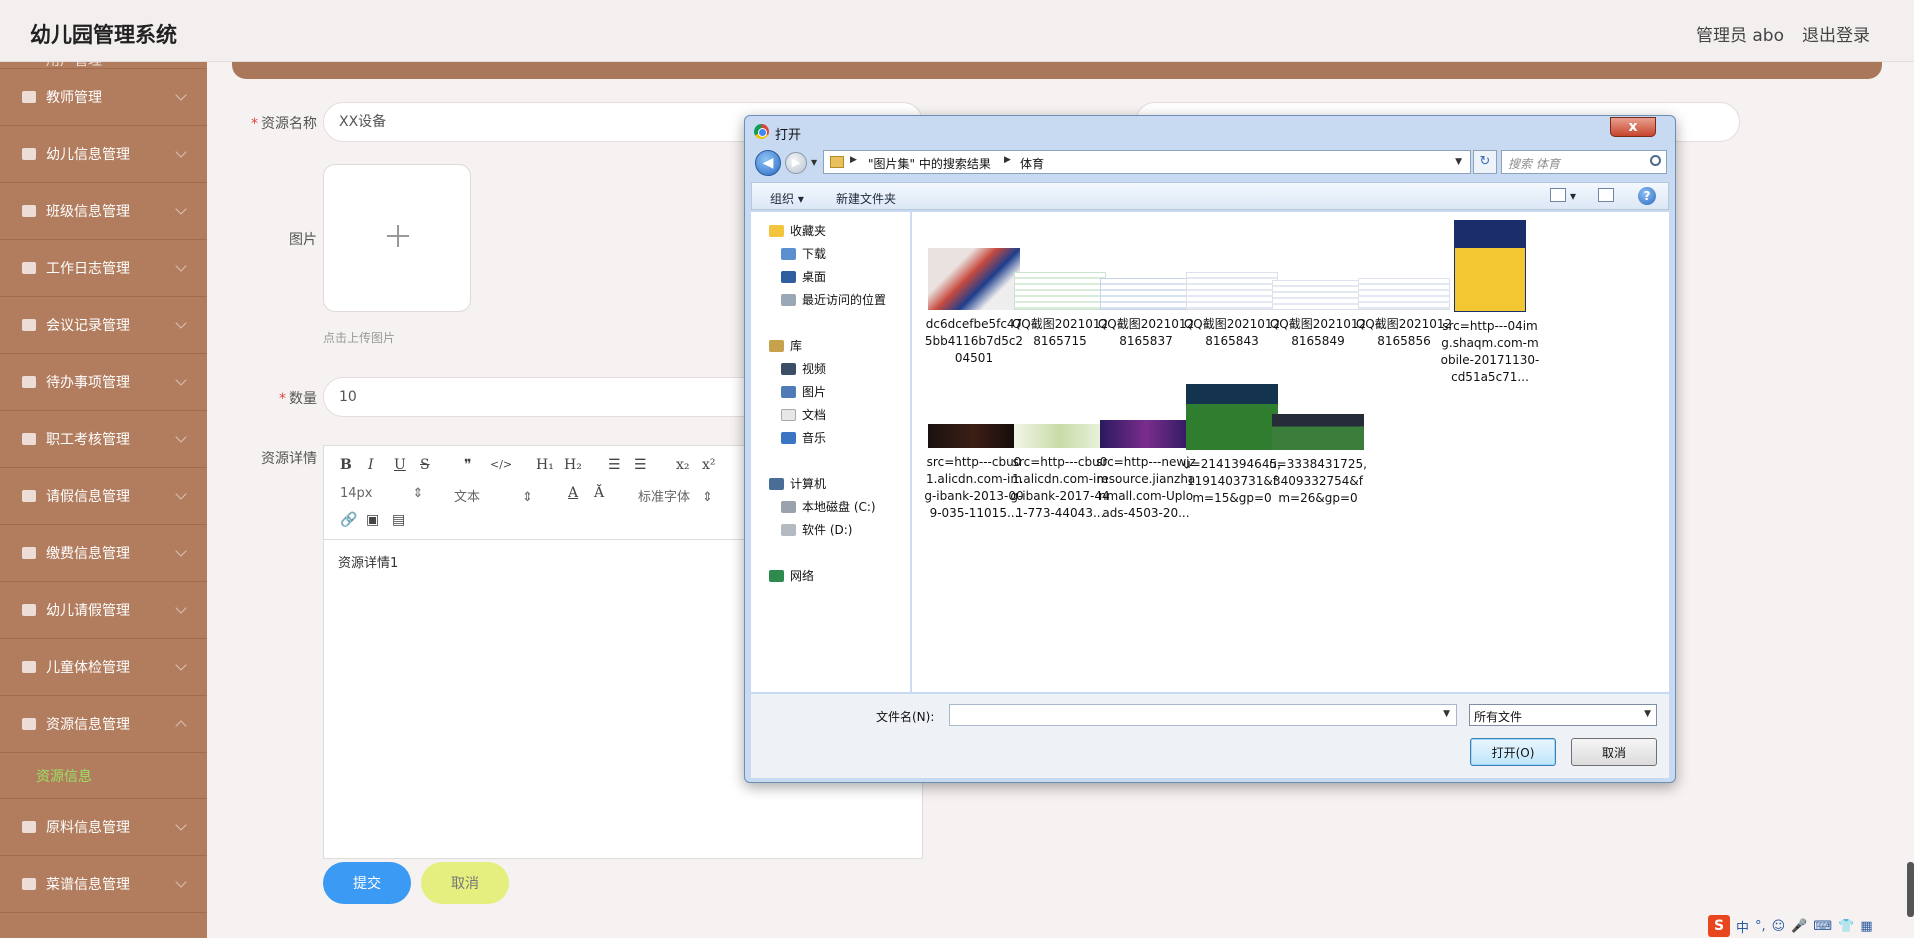 The width and height of the screenshot is (1914, 938). I want to click on quote-button: ❞, so click(468, 465).